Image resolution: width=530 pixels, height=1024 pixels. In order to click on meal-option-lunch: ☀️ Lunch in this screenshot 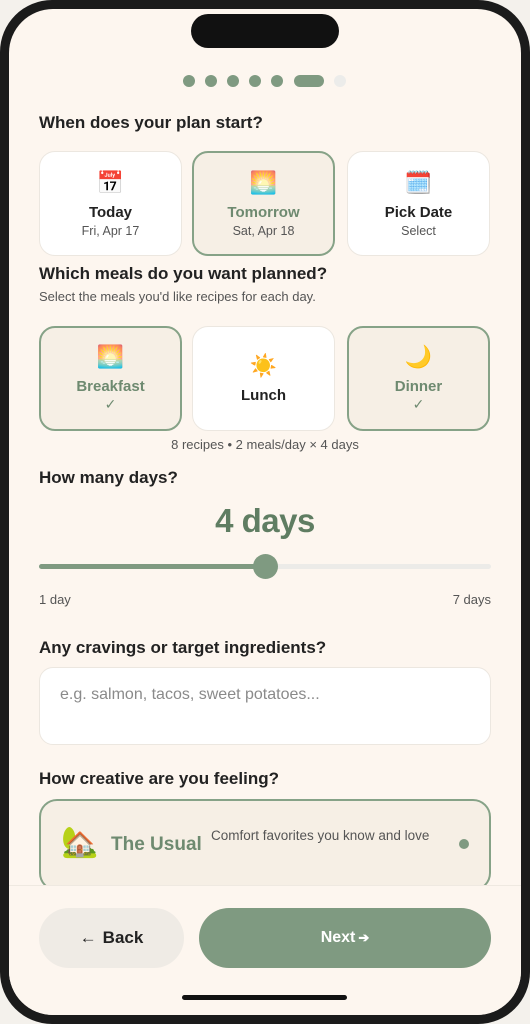, I will do `click(263, 378)`.